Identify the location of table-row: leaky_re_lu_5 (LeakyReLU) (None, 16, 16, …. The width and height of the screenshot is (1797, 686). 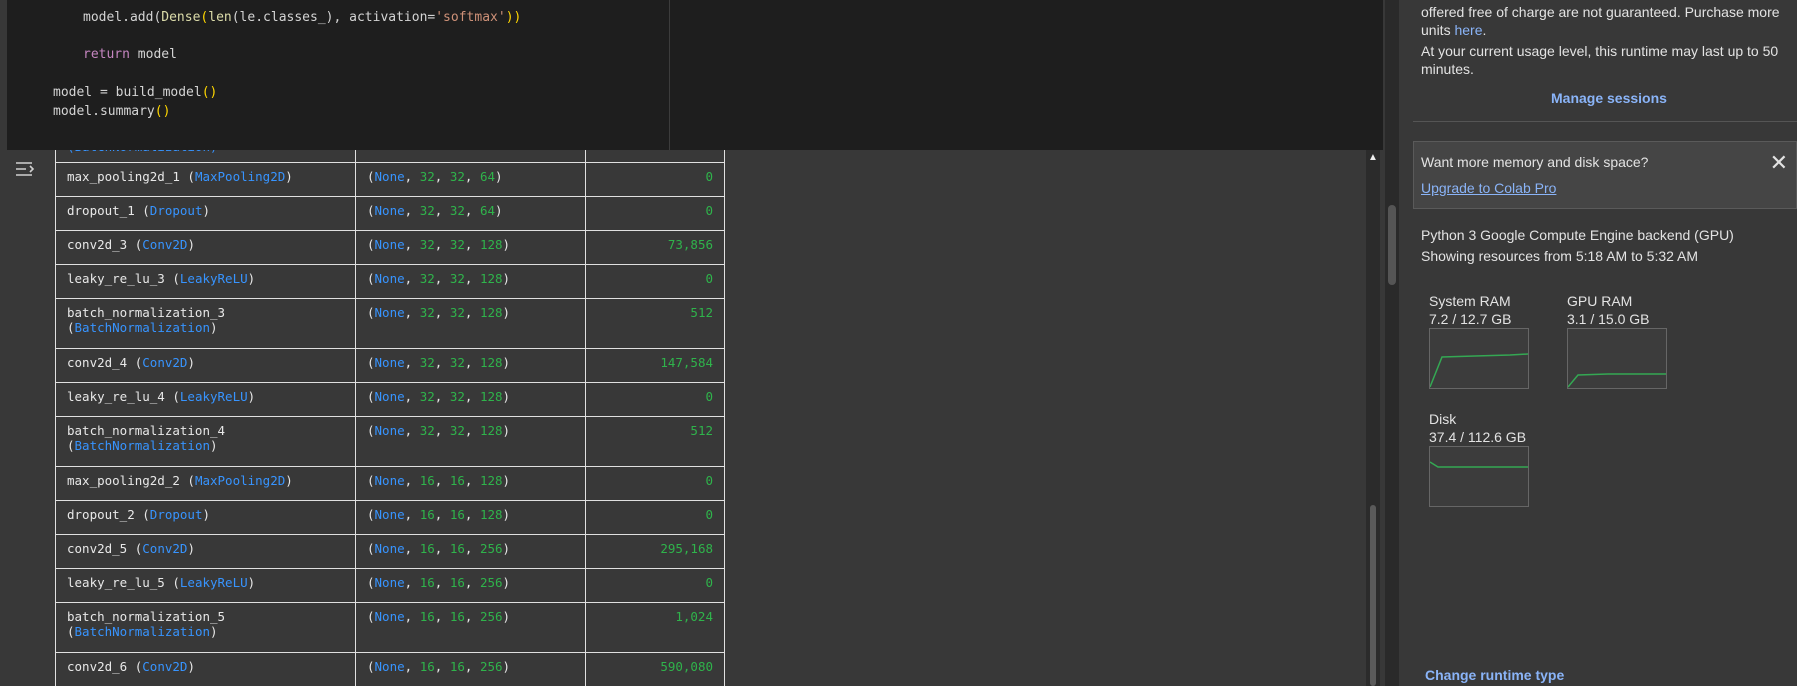
(390, 585).